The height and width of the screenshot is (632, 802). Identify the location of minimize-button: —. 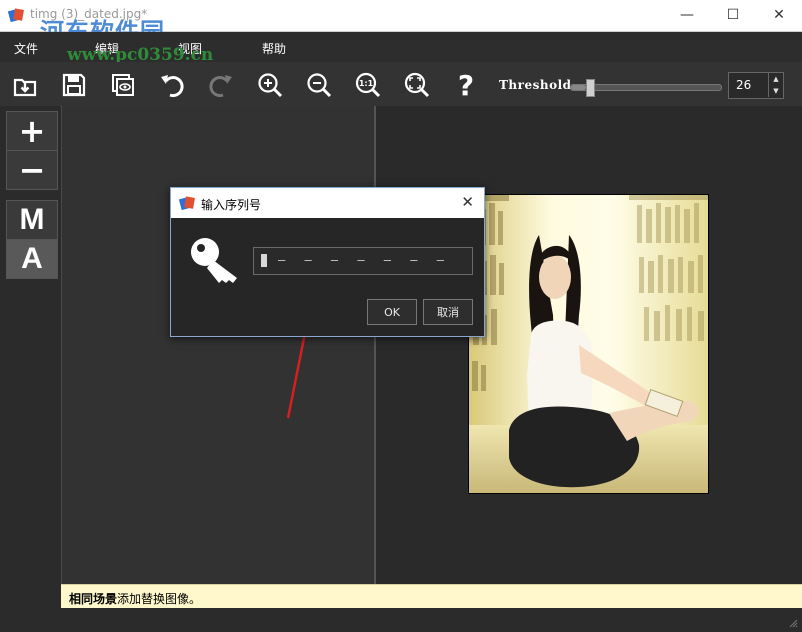
(687, 15).